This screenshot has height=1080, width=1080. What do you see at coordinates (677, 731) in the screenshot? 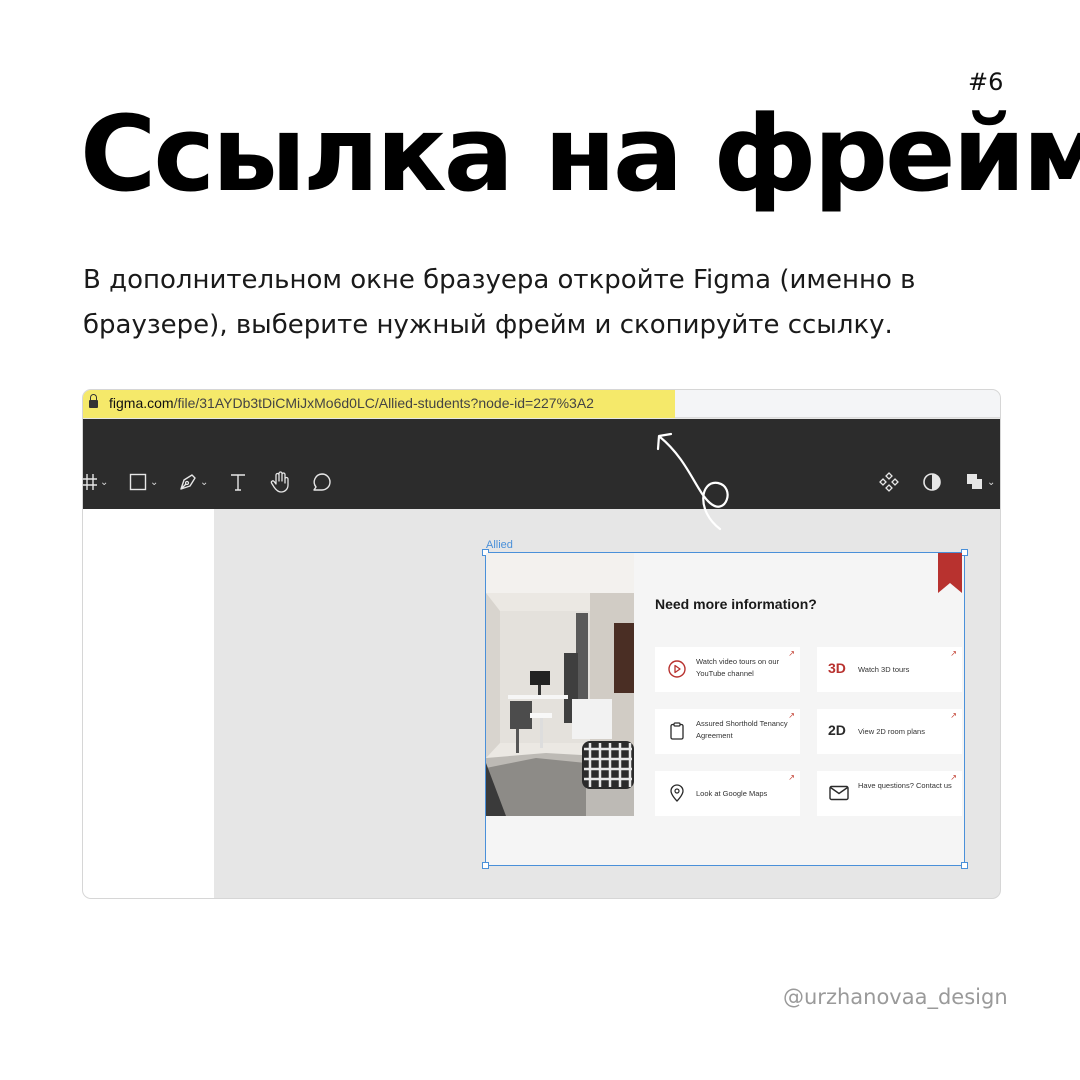
I see `clipboard-icon` at bounding box center [677, 731].